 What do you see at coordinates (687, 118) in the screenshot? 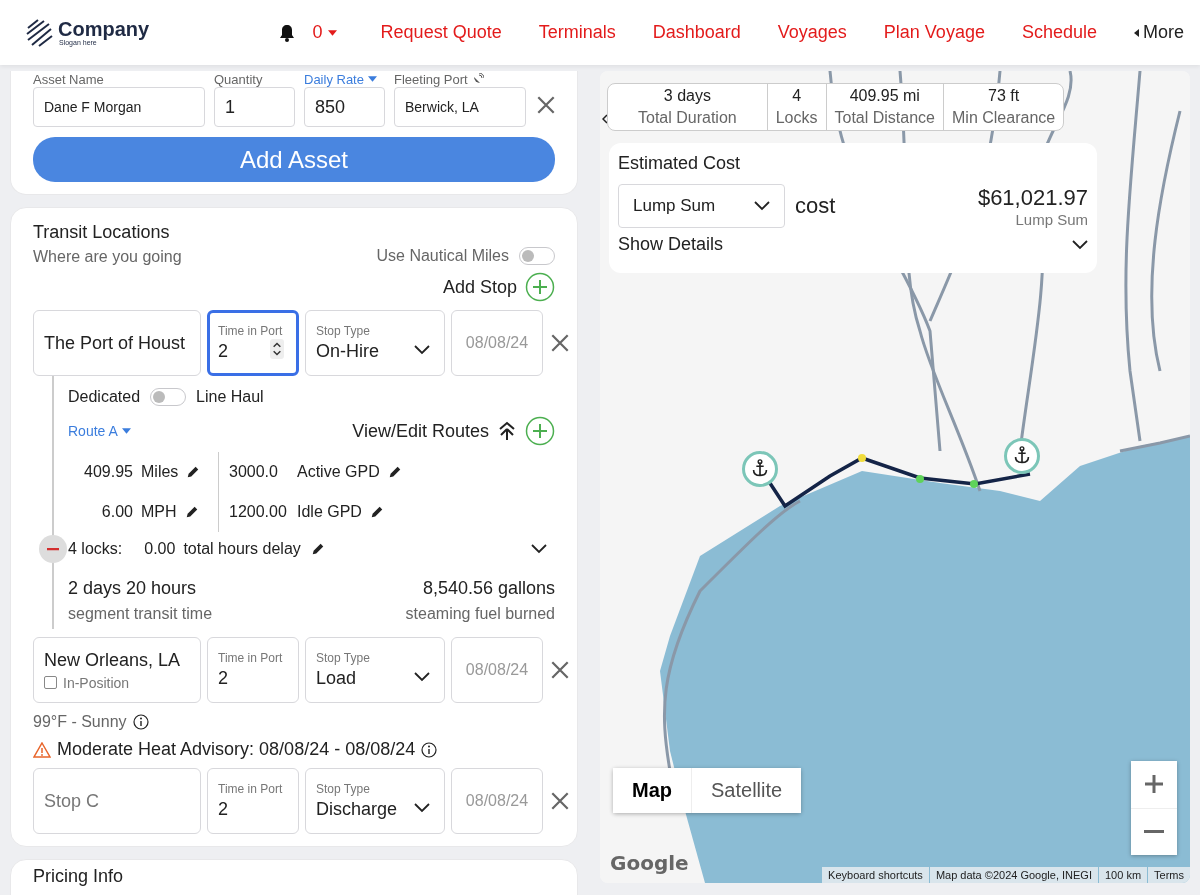
I see `summary-label: Total Duration` at bounding box center [687, 118].